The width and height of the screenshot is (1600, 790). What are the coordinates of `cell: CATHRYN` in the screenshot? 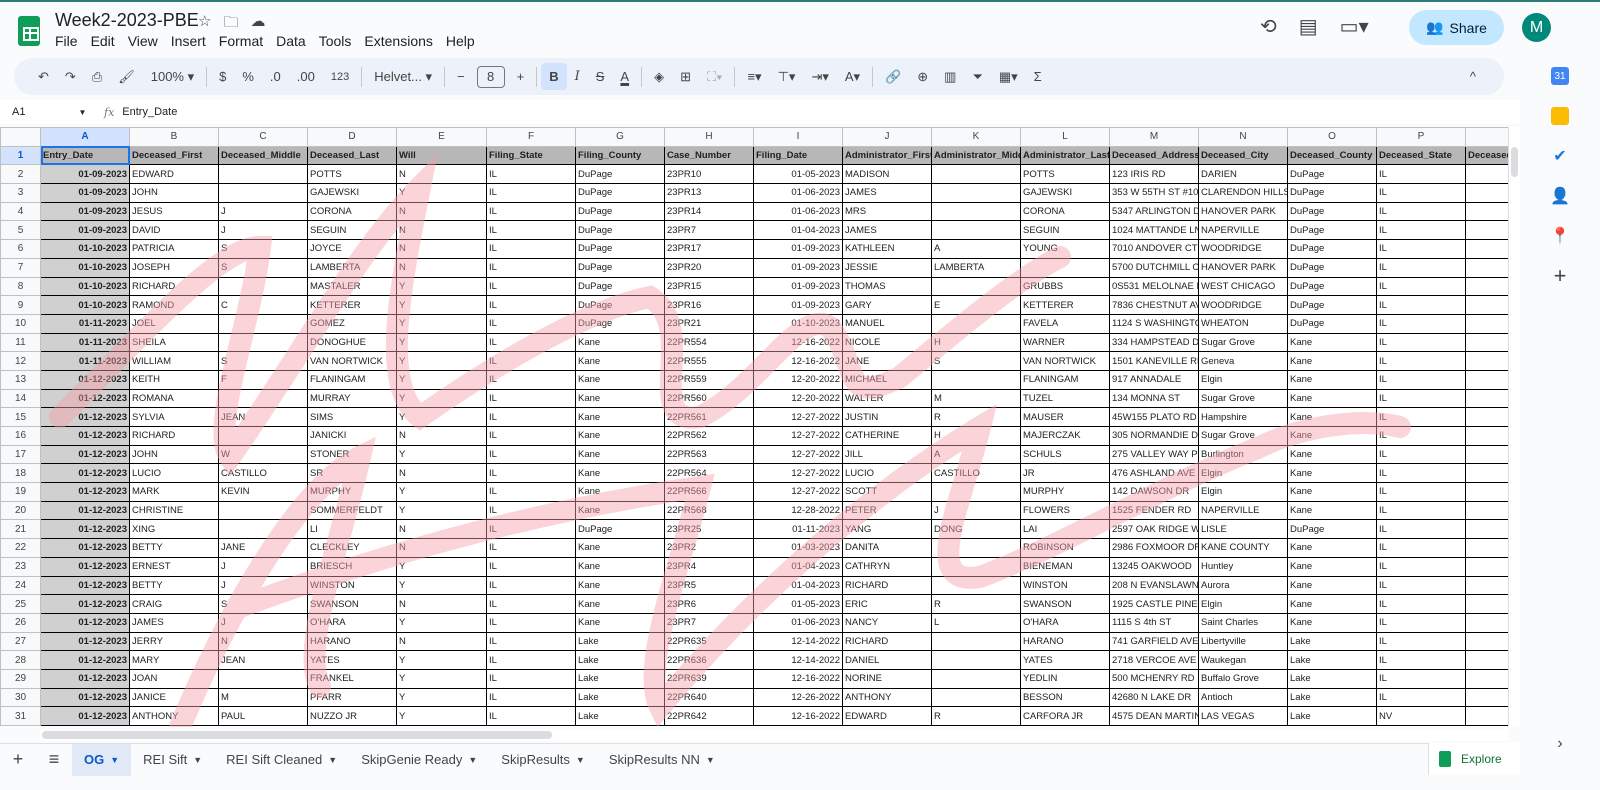 It's located at (887, 566).